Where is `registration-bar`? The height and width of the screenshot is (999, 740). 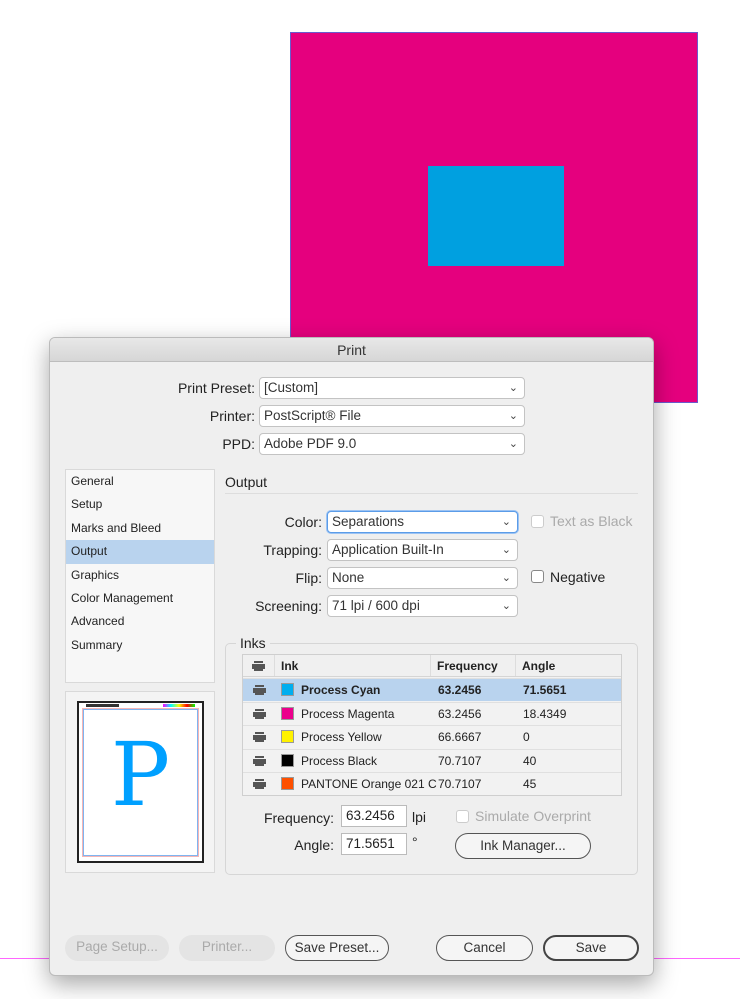
registration-bar is located at coordinates (102, 705).